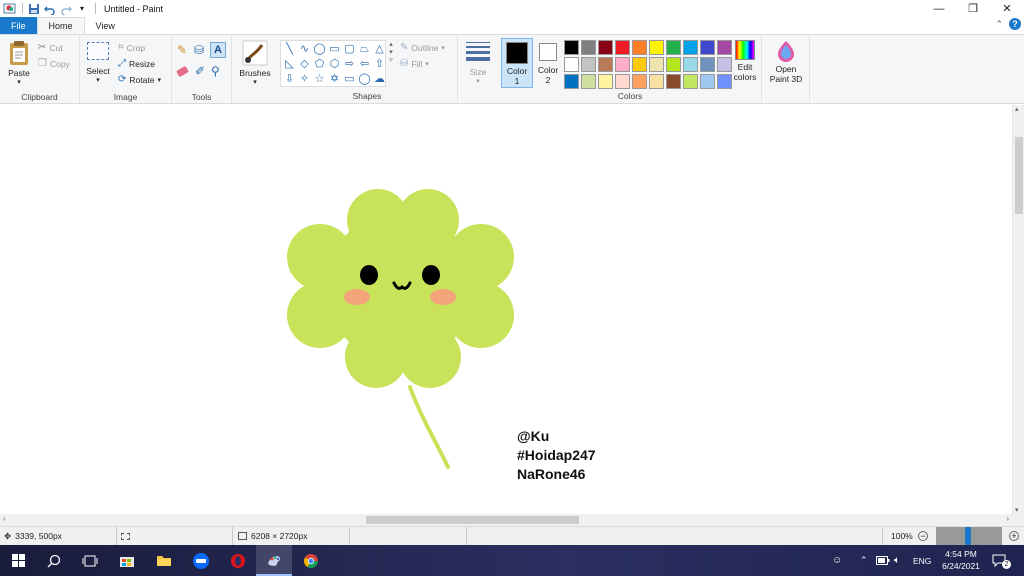 The height and width of the screenshot is (576, 1024). What do you see at coordinates (215, 71) in the screenshot?
I see `magnifier-icon: ⚲` at bounding box center [215, 71].